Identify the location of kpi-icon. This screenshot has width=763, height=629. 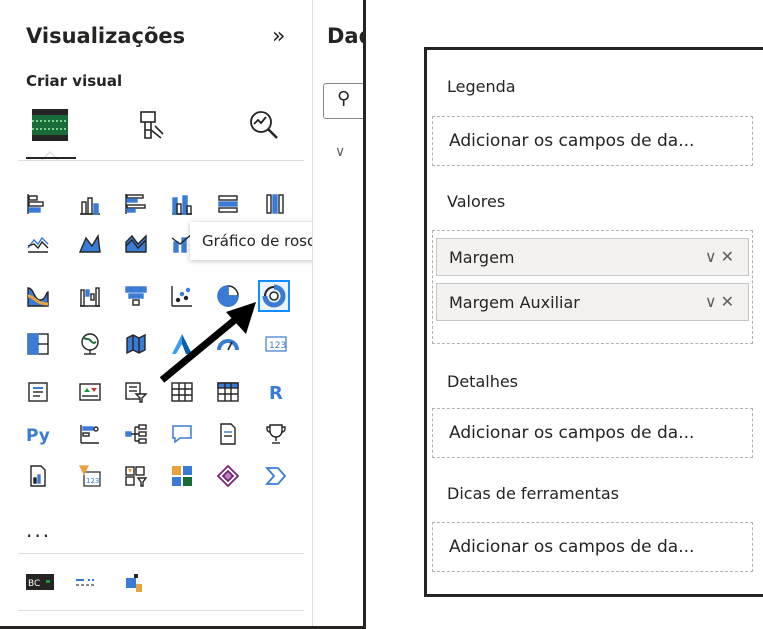
(90, 392).